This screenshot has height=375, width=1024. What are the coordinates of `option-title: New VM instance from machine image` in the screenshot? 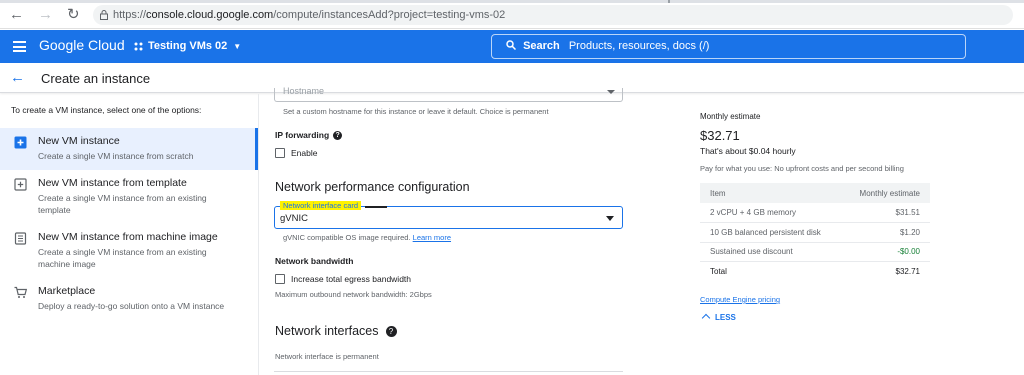 It's located at (128, 237).